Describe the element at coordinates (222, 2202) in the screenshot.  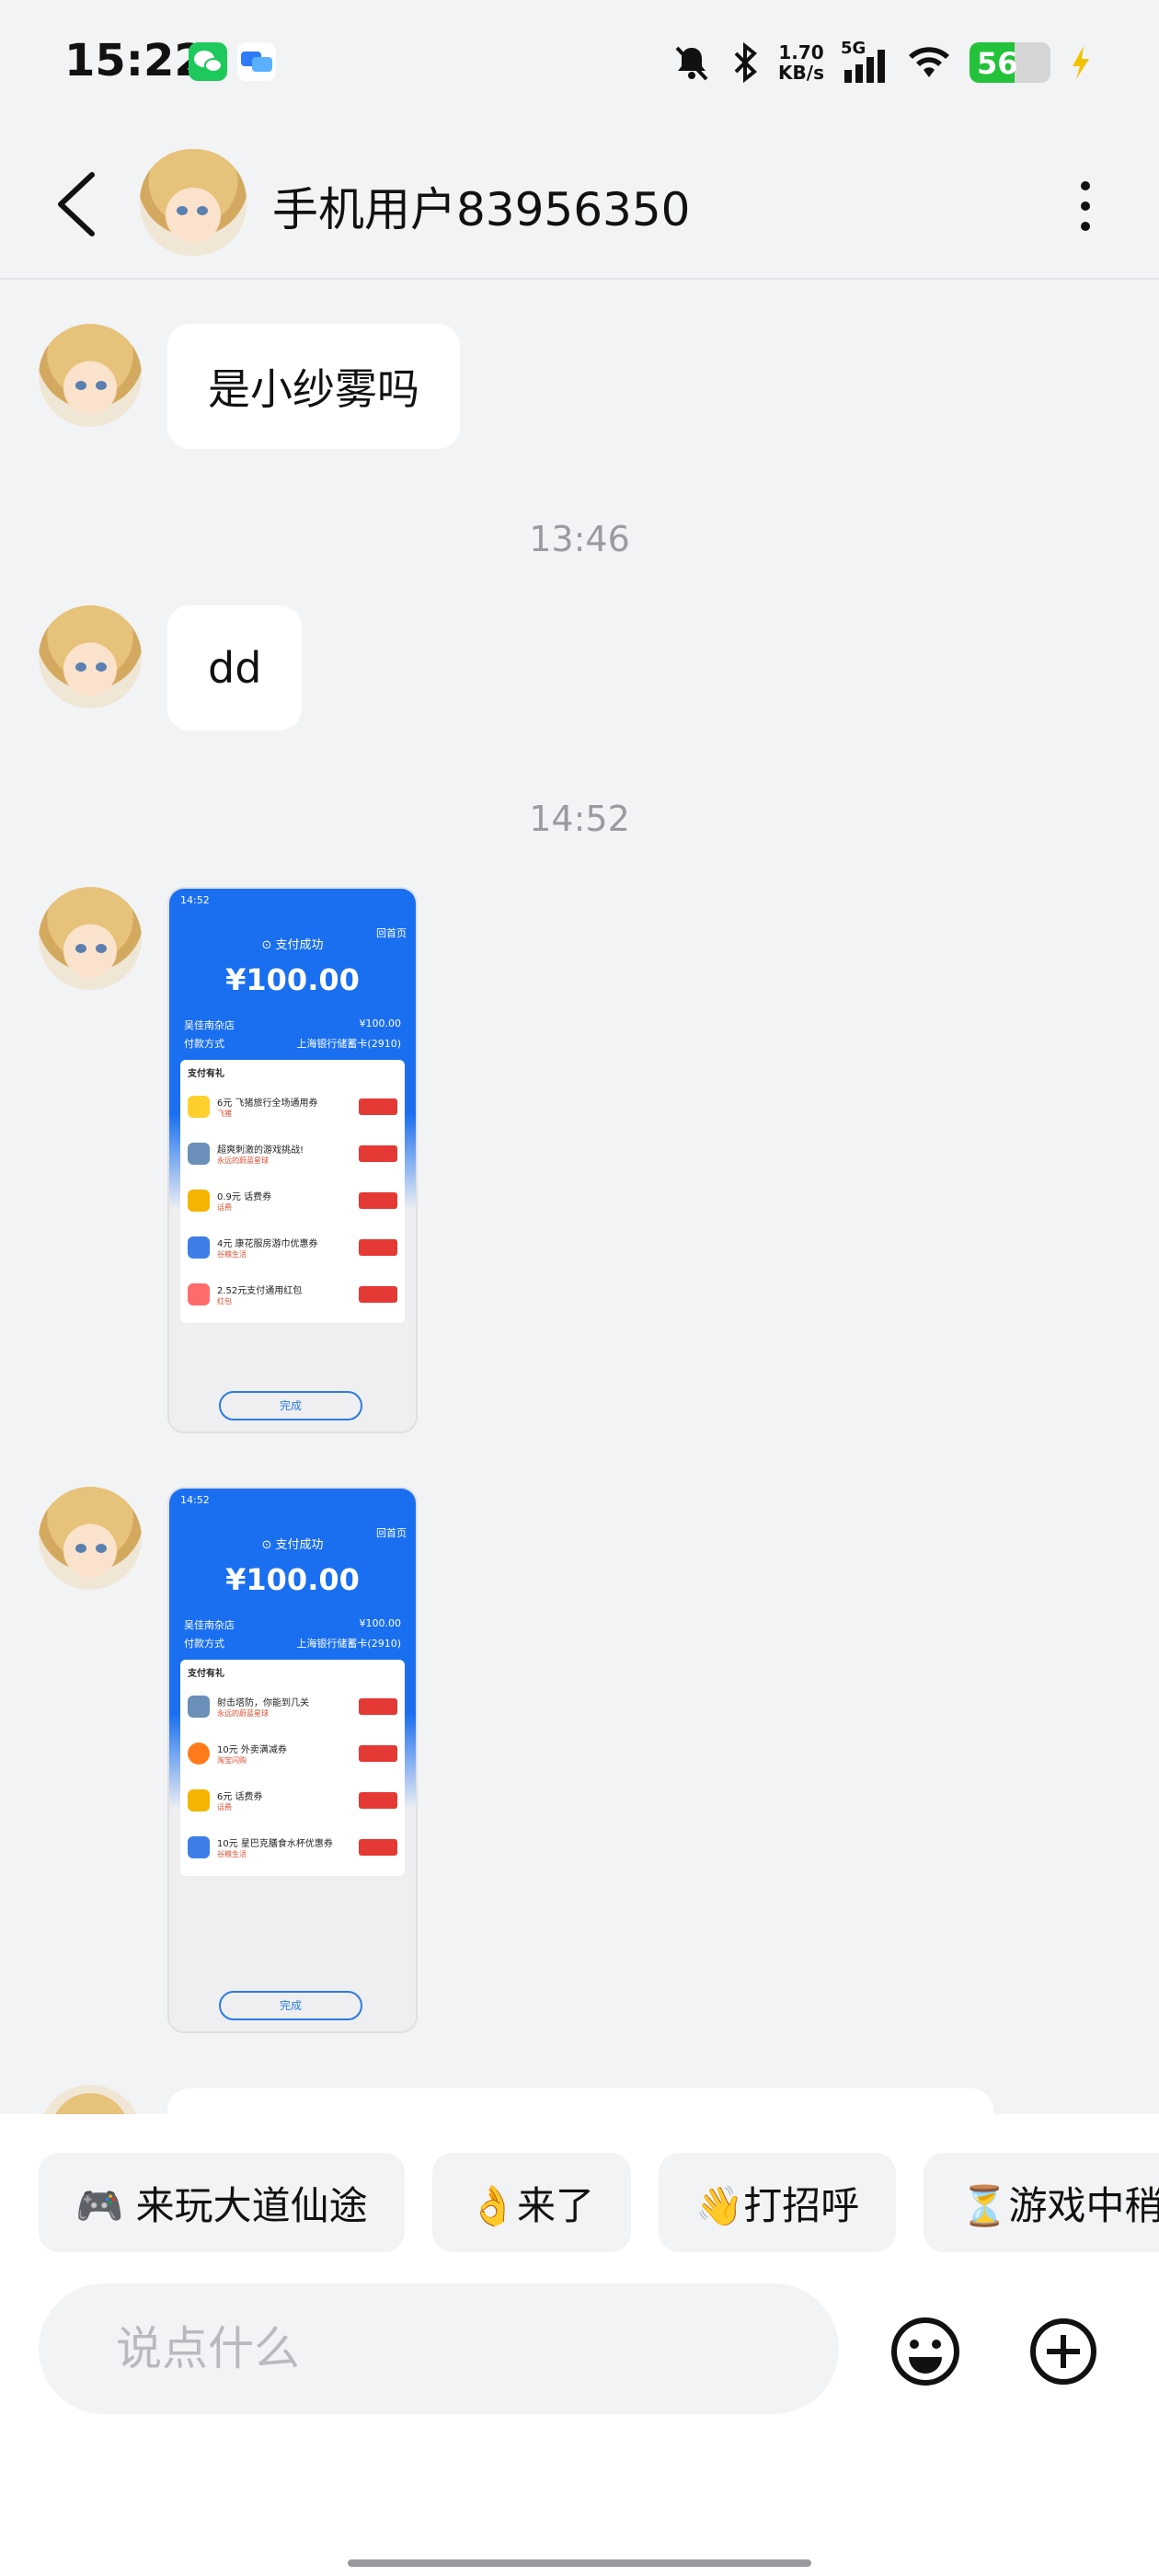
I see `quick-reply-chip: 🎮 来玩大道仙途` at that location.